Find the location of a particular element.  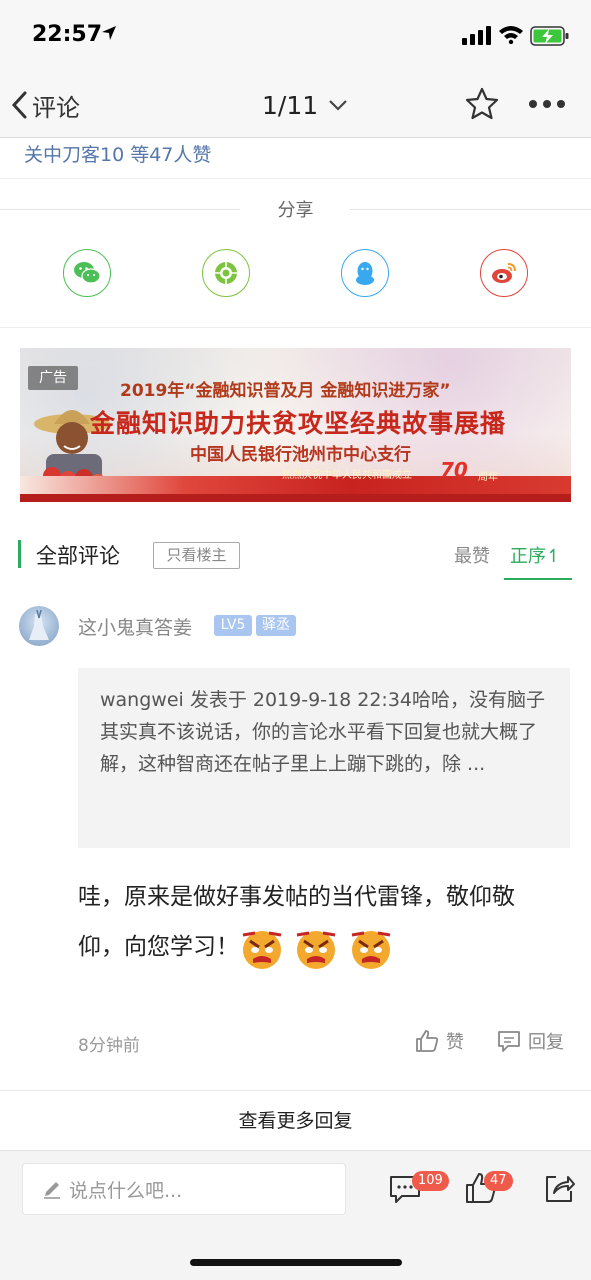

user-level-badge: LV5 is located at coordinates (233, 625).